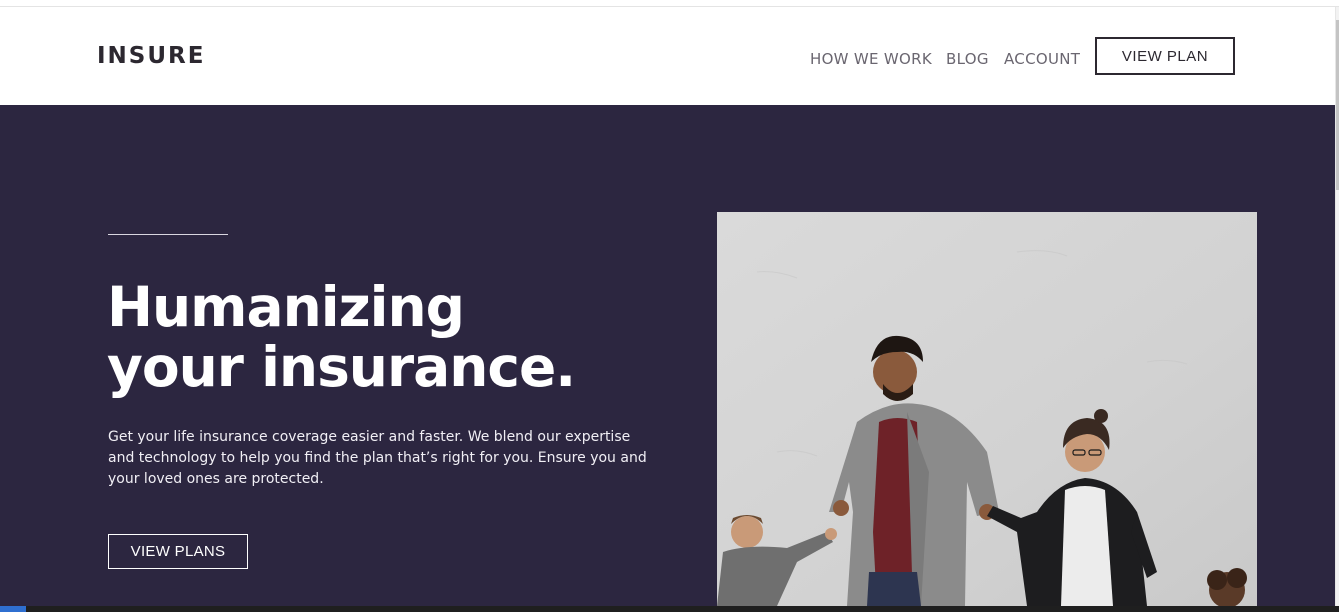 The width and height of the screenshot is (1339, 612). Describe the element at coordinates (13, 609) in the screenshot. I see `status-bar-remote-indicator` at that location.